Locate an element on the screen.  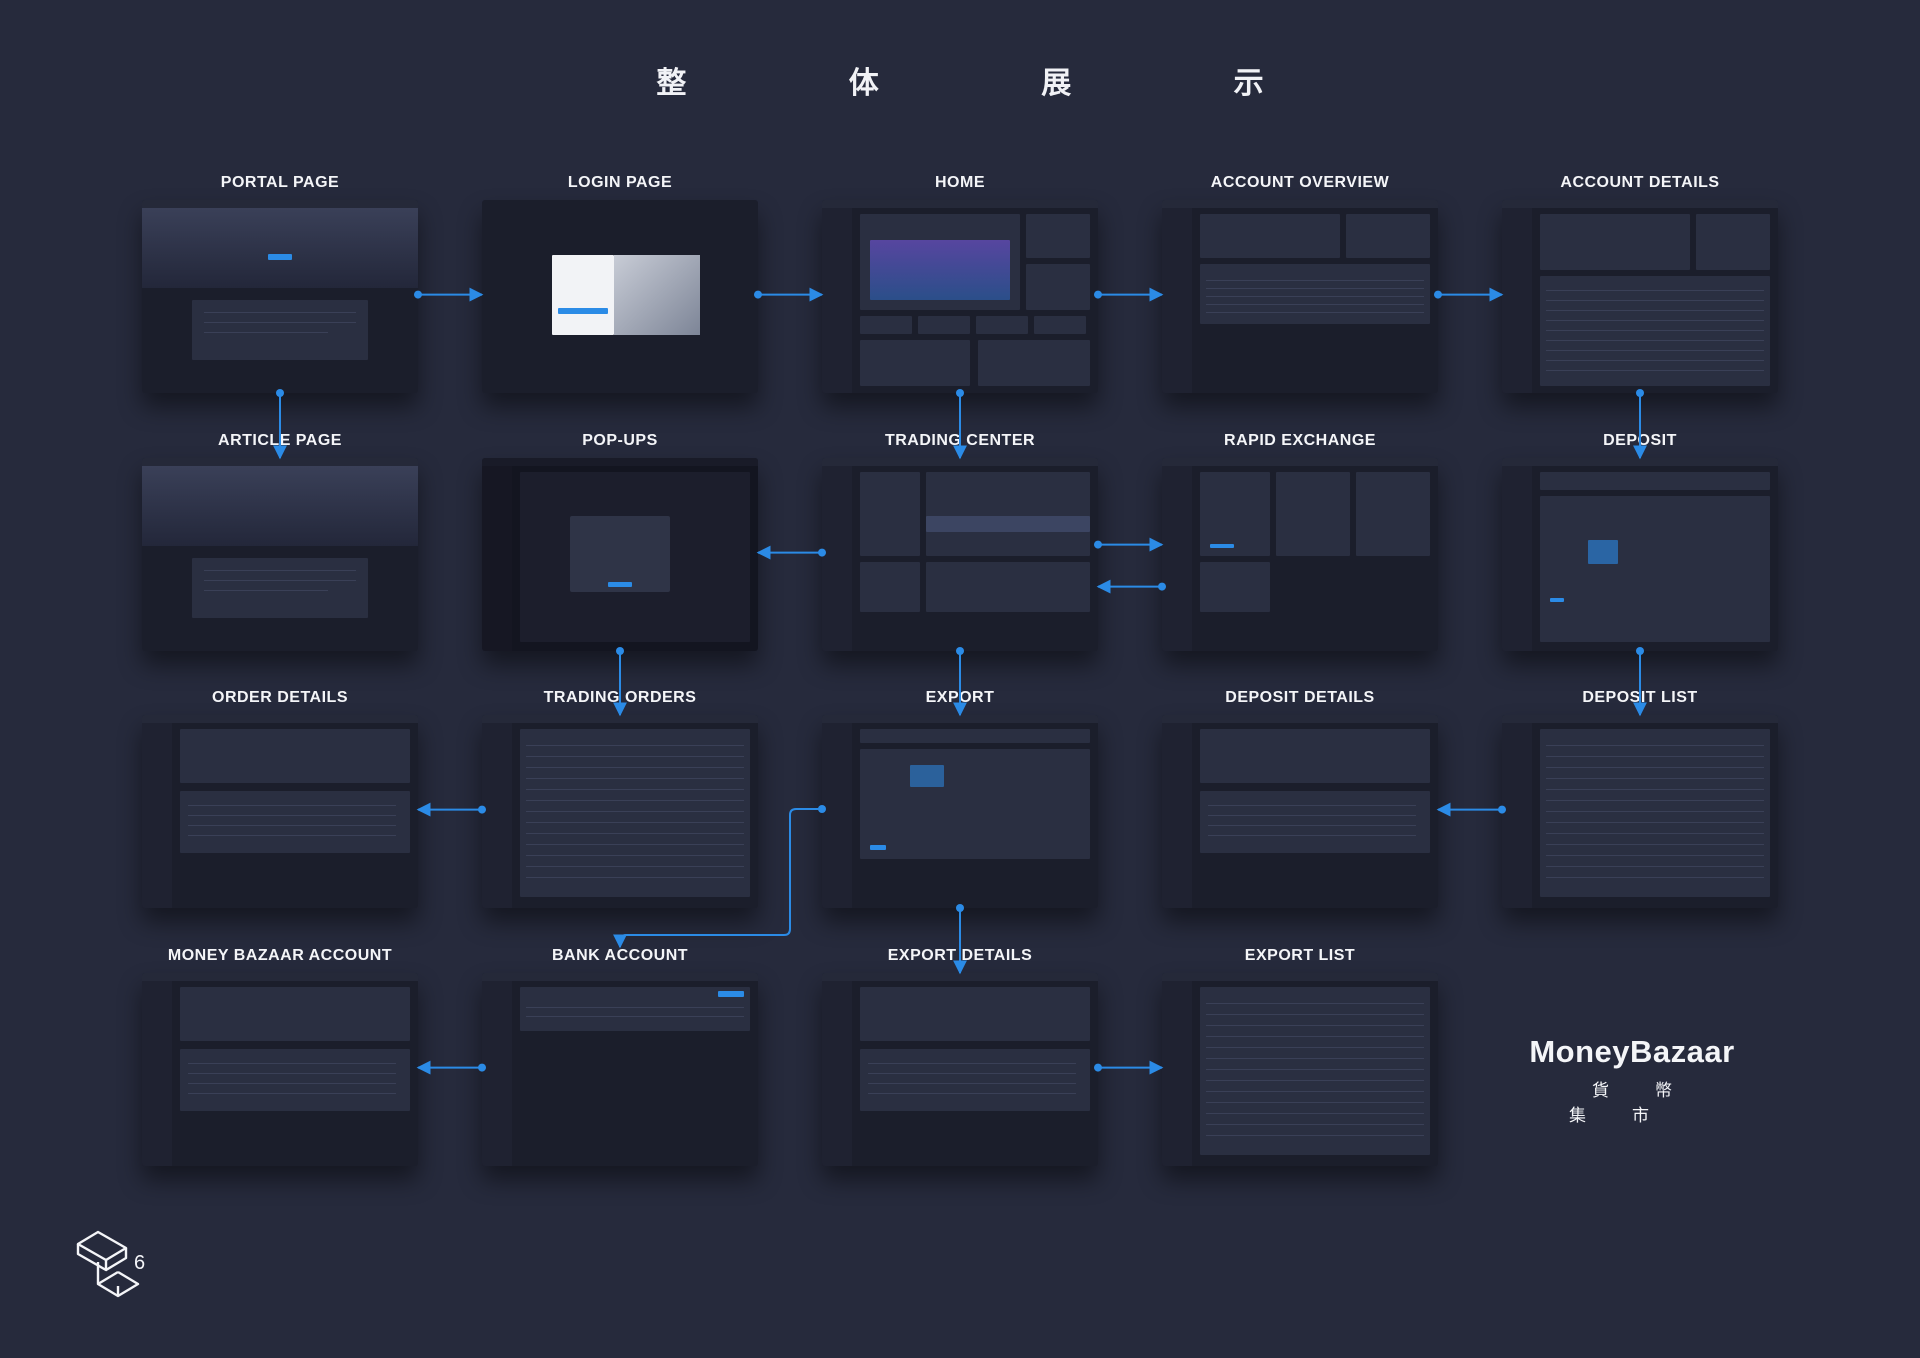
connector-account-details-to-deposit is located at coordinates (1640, 424).